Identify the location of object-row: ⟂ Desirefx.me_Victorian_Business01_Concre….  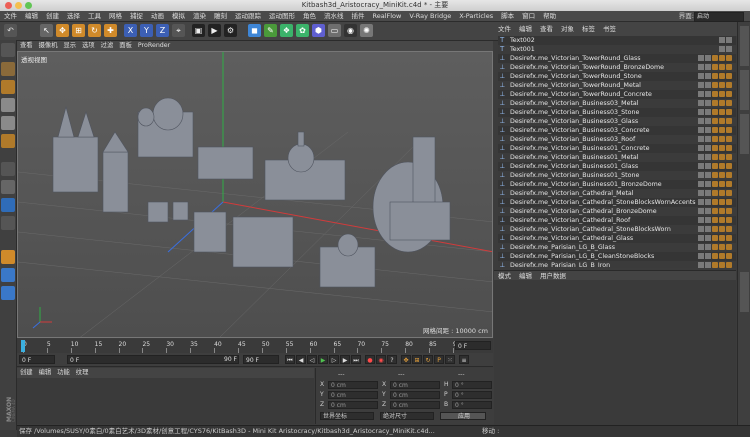
(617, 148).